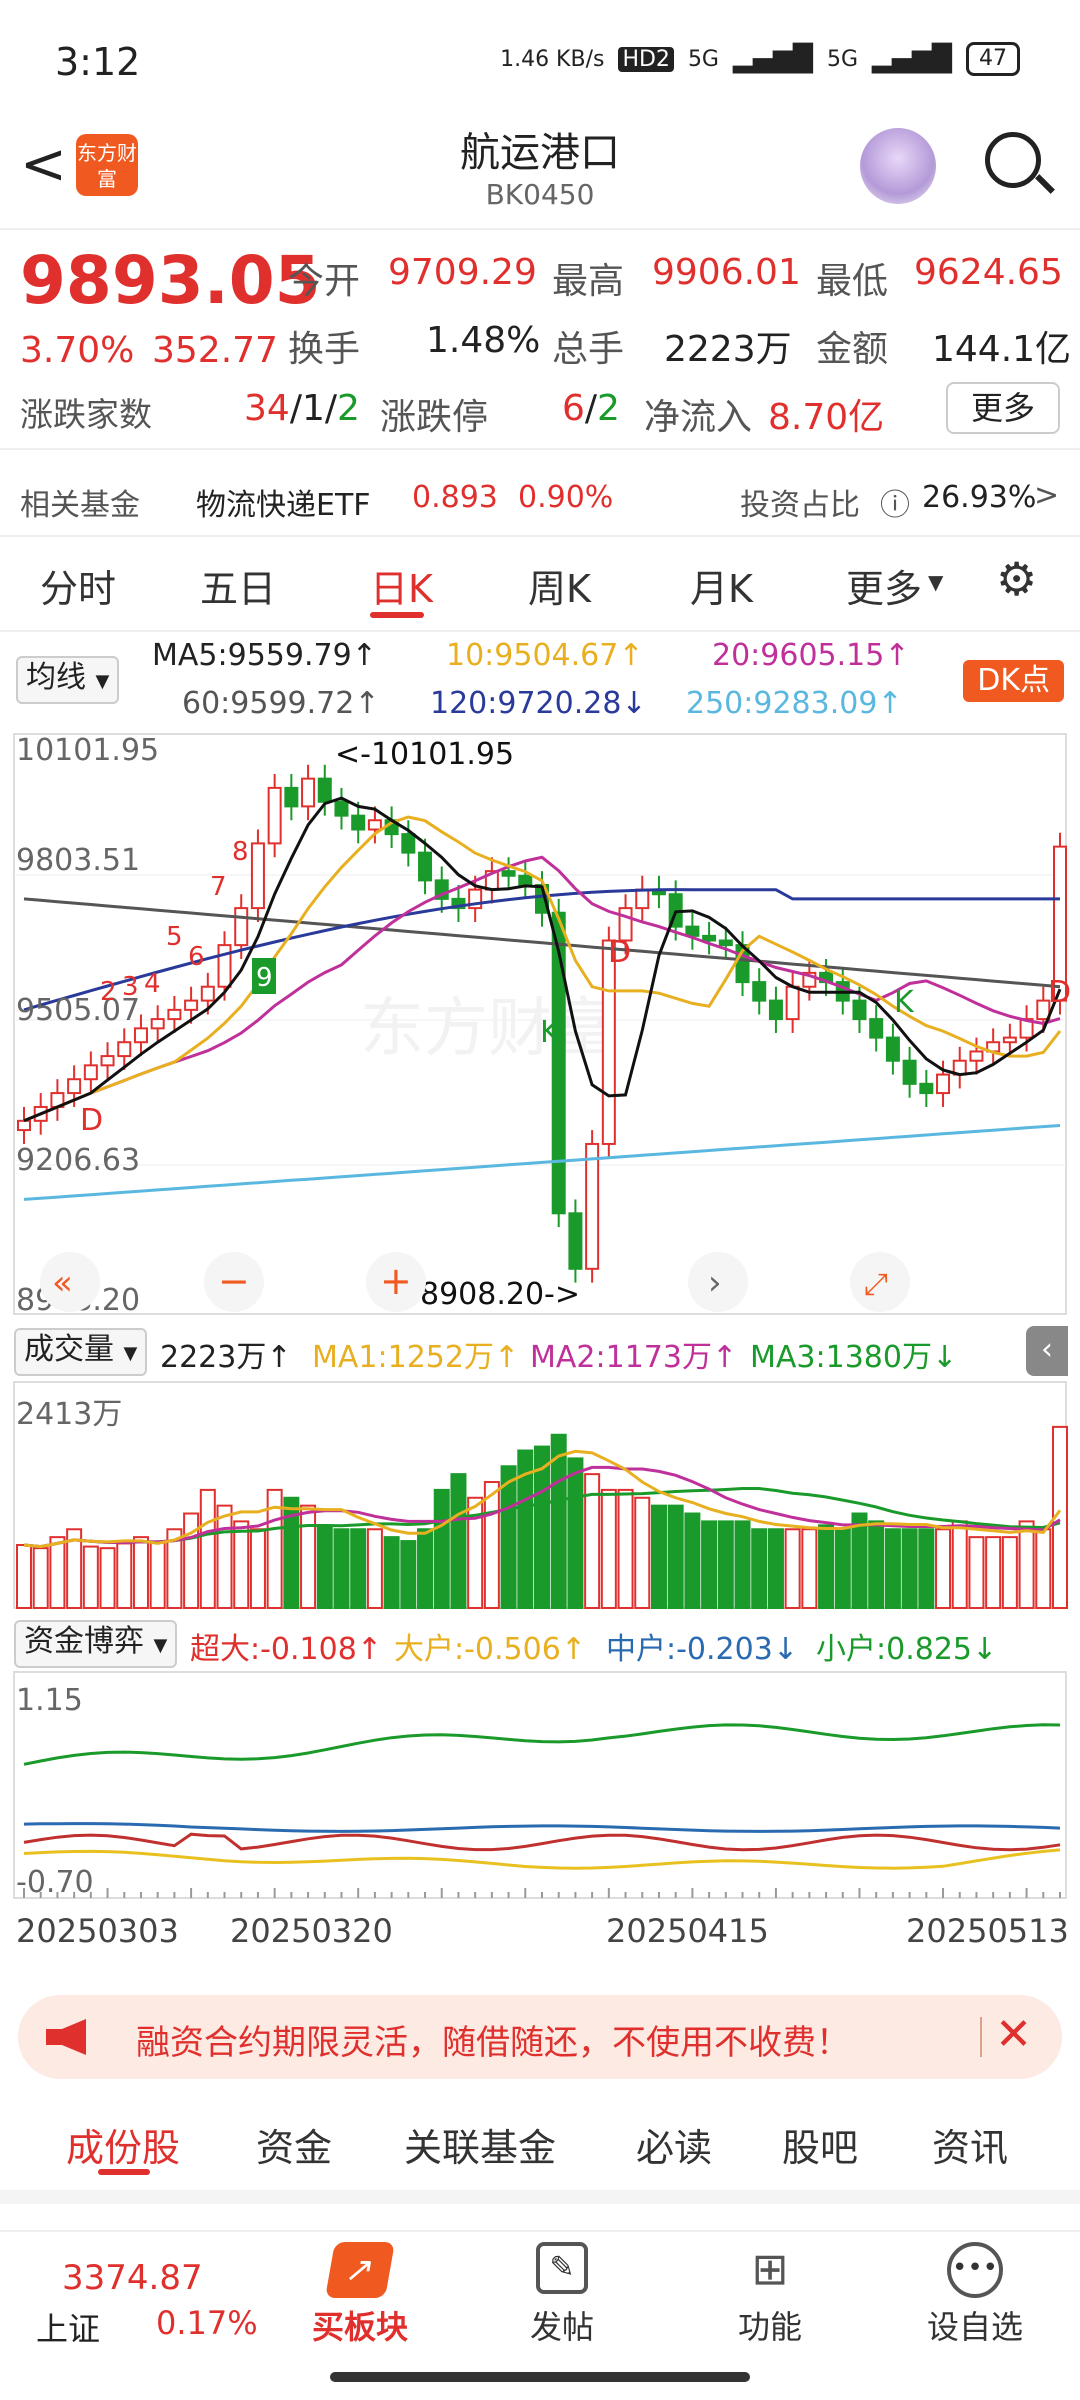  I want to click on tab-five-day: 五日, so click(238, 585).